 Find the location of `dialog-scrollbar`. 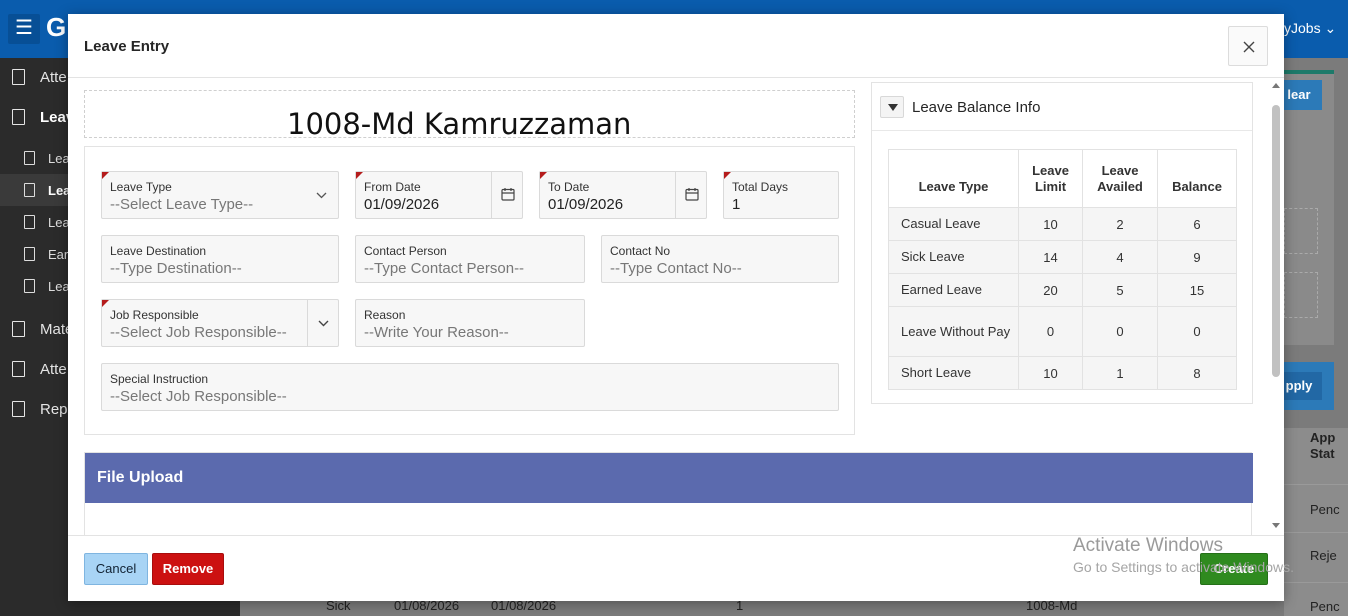

dialog-scrollbar is located at coordinates (1276, 307).